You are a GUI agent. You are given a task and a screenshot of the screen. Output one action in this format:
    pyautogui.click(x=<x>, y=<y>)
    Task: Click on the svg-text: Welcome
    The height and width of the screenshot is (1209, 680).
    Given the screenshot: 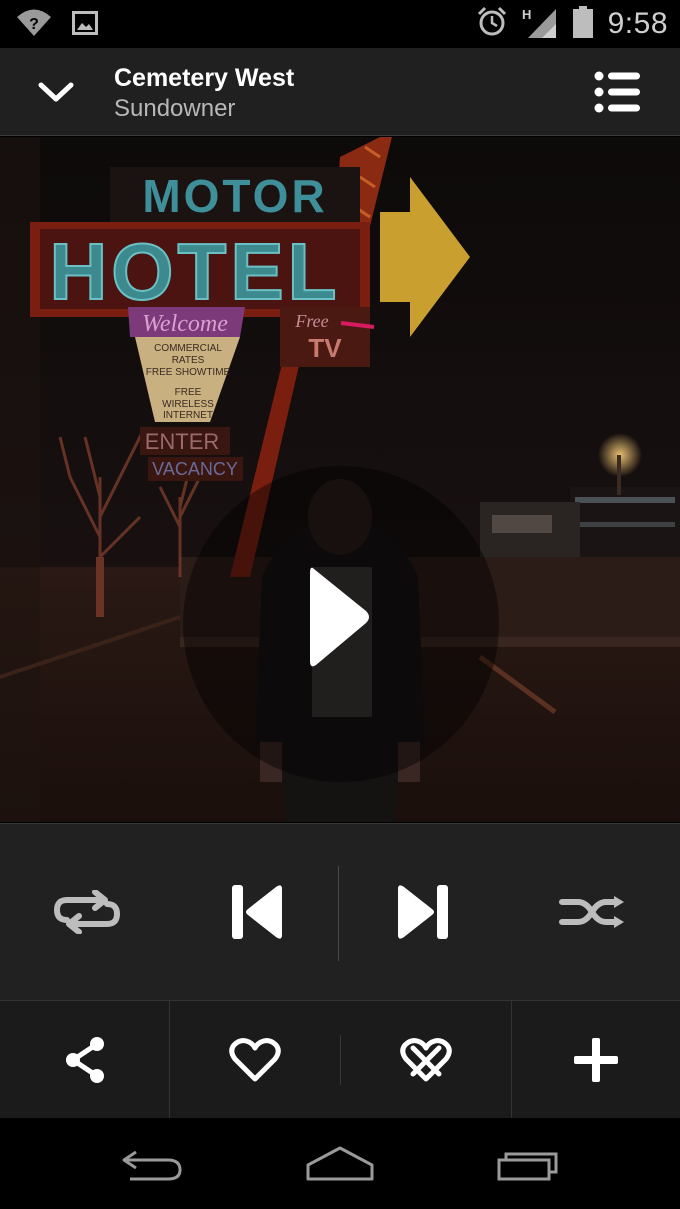 What is the action you would take?
    pyautogui.click(x=185, y=324)
    